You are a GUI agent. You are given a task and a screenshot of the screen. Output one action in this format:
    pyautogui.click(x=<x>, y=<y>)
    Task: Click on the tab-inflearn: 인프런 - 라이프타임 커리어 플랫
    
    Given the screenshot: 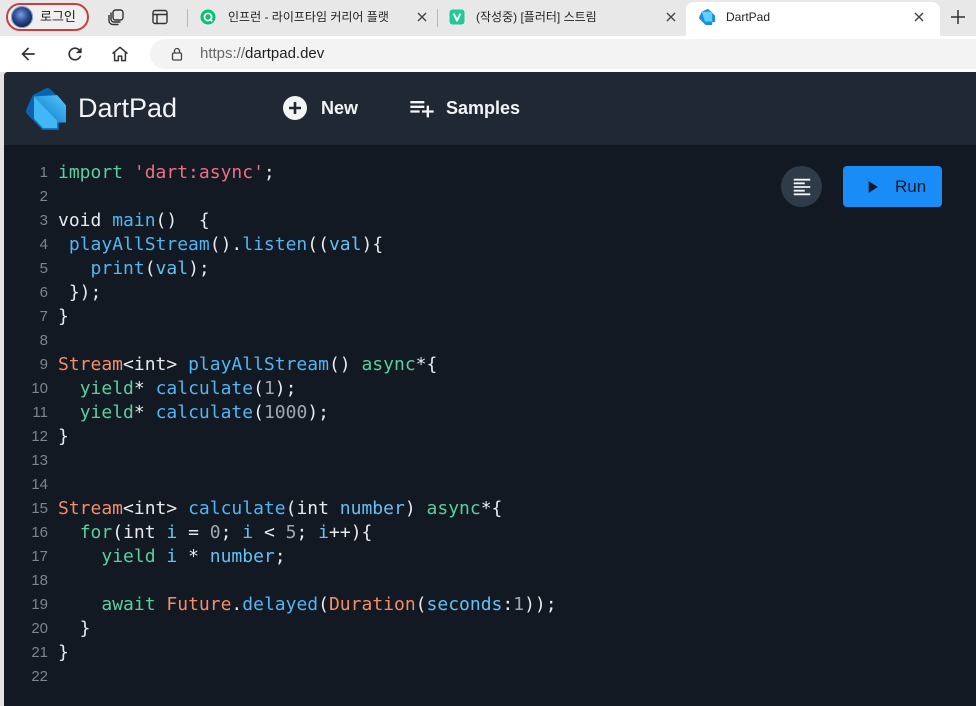 What is the action you would take?
    pyautogui.click(x=314, y=19)
    